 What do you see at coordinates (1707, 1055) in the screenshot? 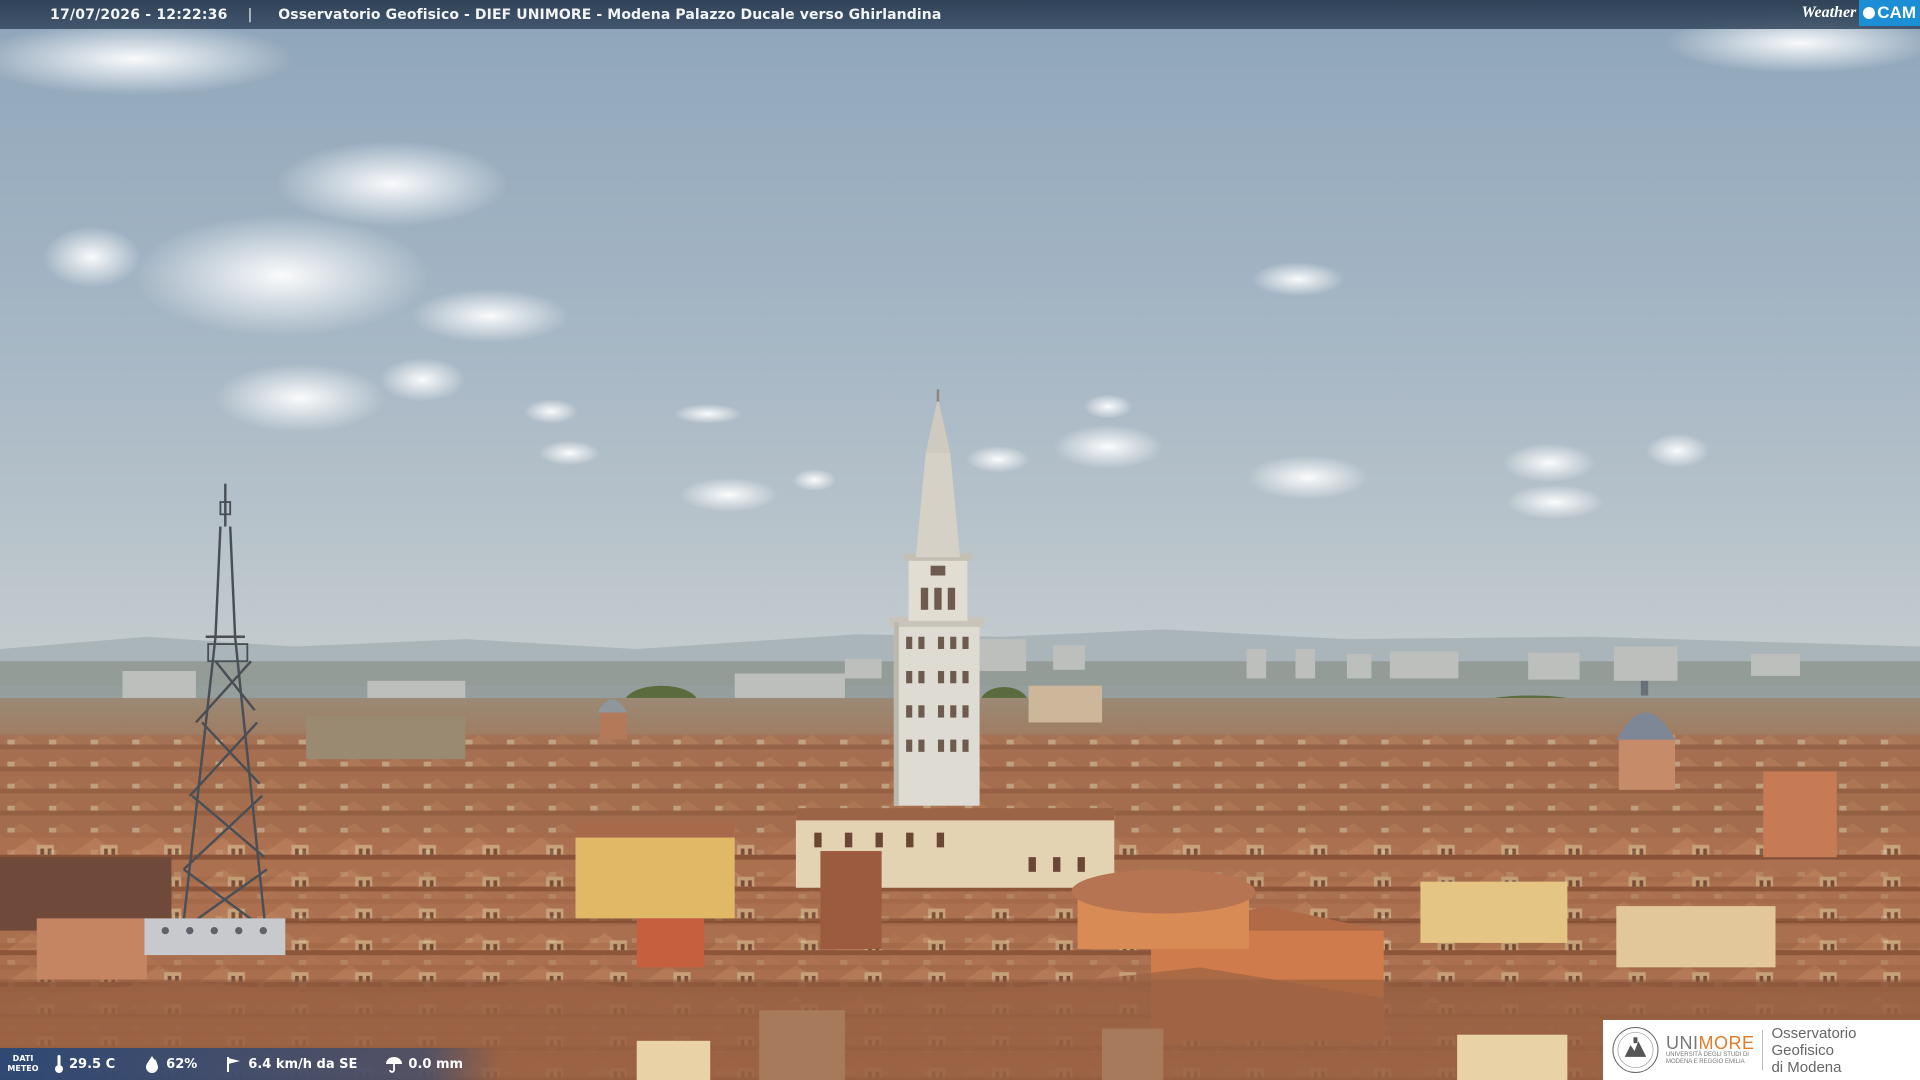
I see `unimore-subtitle-1: UNIVERSITÀ DEGLI STUDI DI` at bounding box center [1707, 1055].